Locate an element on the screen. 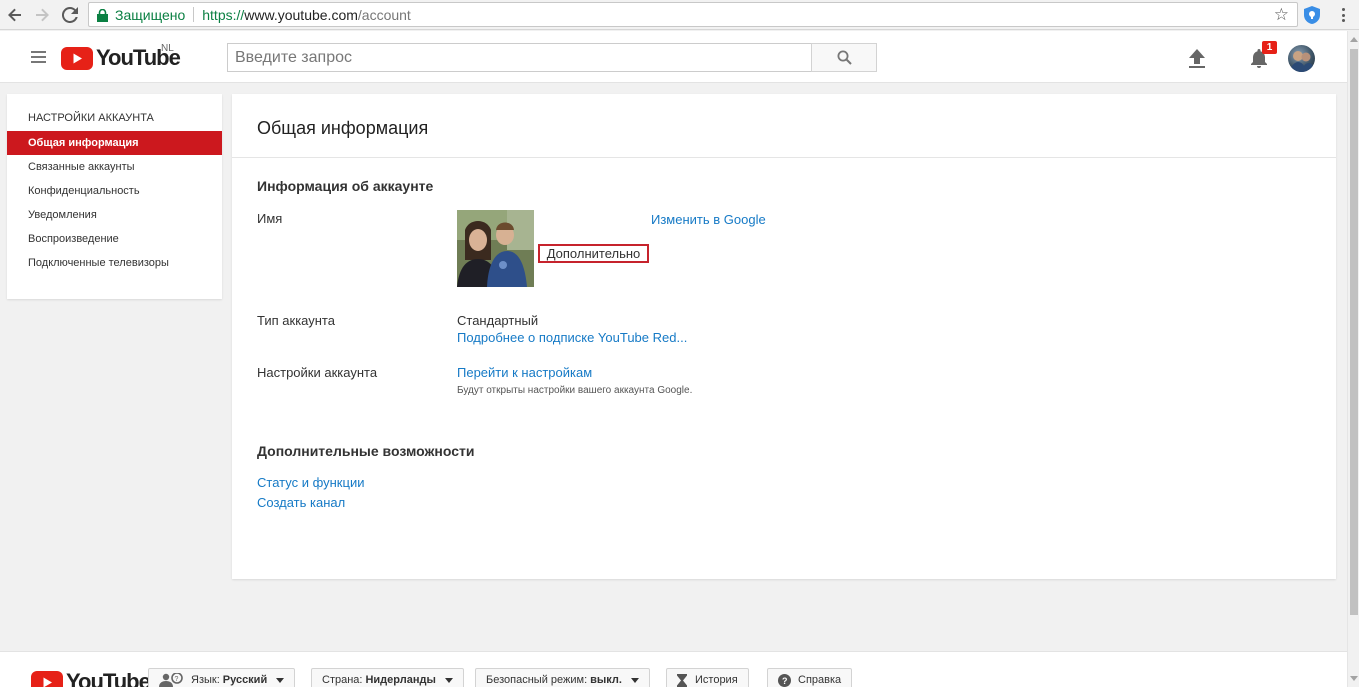 Image resolution: width=1359 pixels, height=687 pixels. youtube-header: YouTube NL 1 is located at coordinates (673, 57).